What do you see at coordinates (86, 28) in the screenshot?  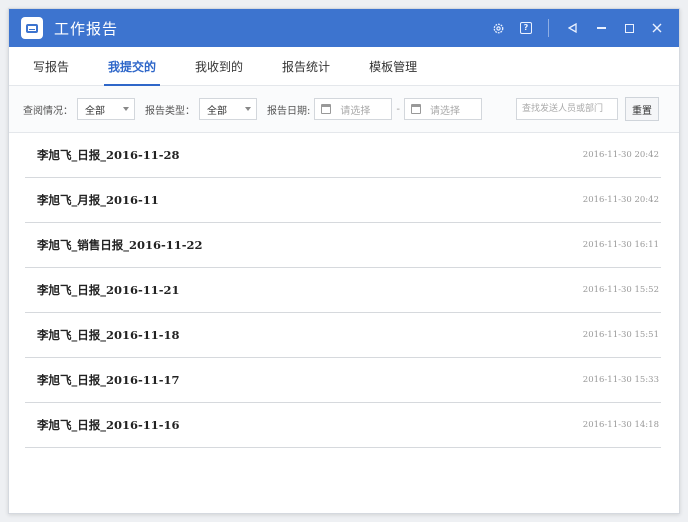 I see `window-title: 工作报告` at bounding box center [86, 28].